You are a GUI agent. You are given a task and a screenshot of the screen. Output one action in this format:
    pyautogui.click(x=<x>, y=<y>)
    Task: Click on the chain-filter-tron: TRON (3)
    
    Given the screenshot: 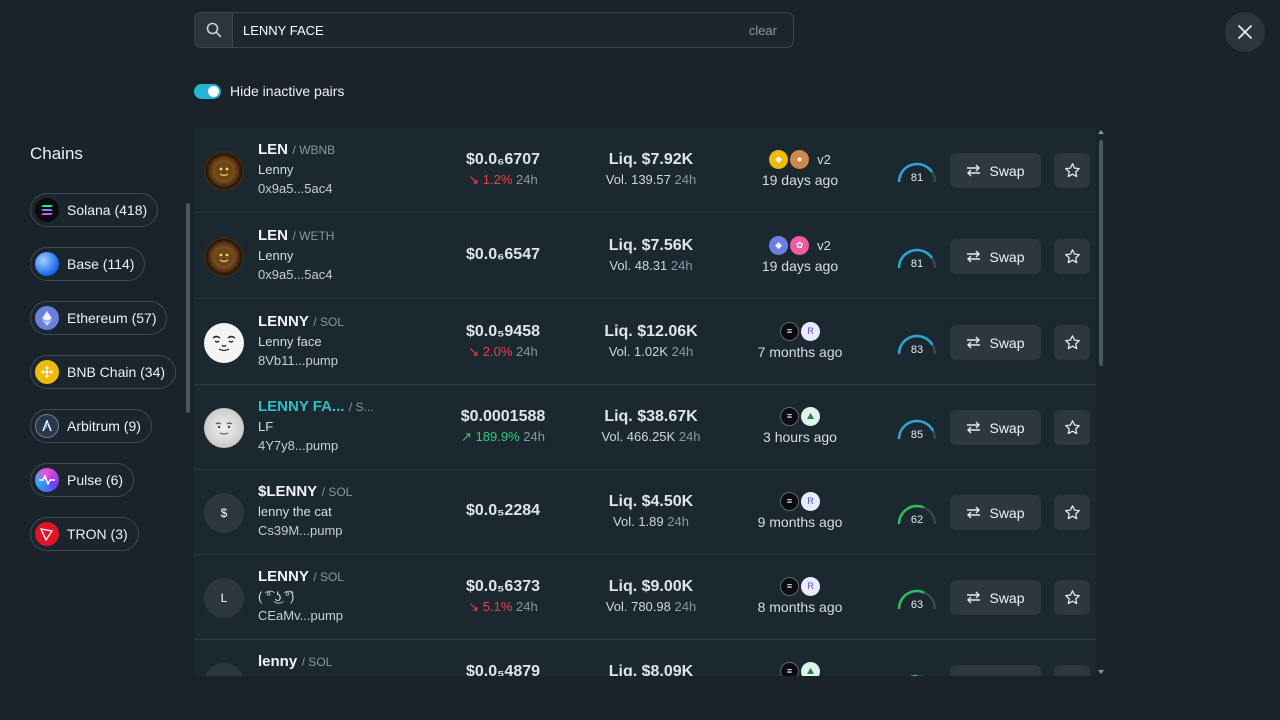 What is the action you would take?
    pyautogui.click(x=84, y=534)
    